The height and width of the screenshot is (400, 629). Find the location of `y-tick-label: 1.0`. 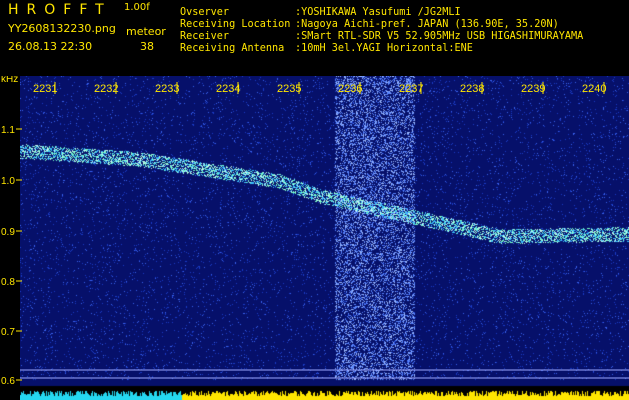

y-tick-label: 1.0 is located at coordinates (8, 181).